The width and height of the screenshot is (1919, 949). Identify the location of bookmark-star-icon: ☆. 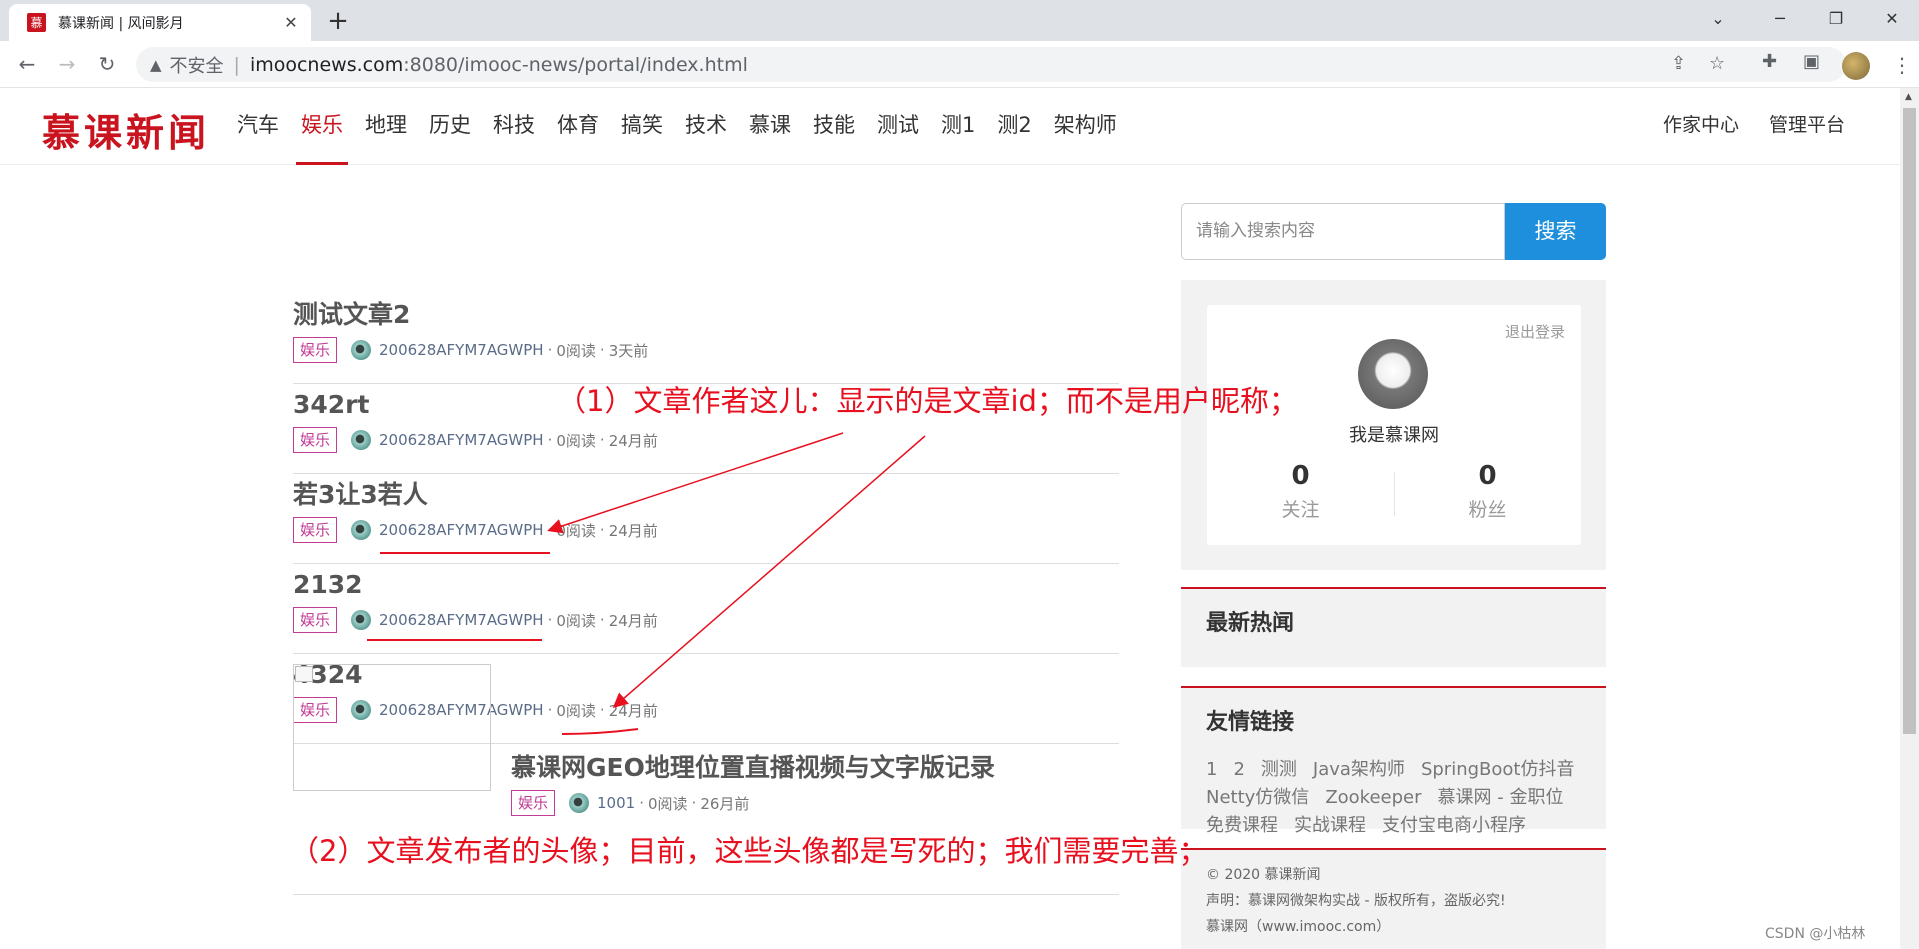
(1717, 63).